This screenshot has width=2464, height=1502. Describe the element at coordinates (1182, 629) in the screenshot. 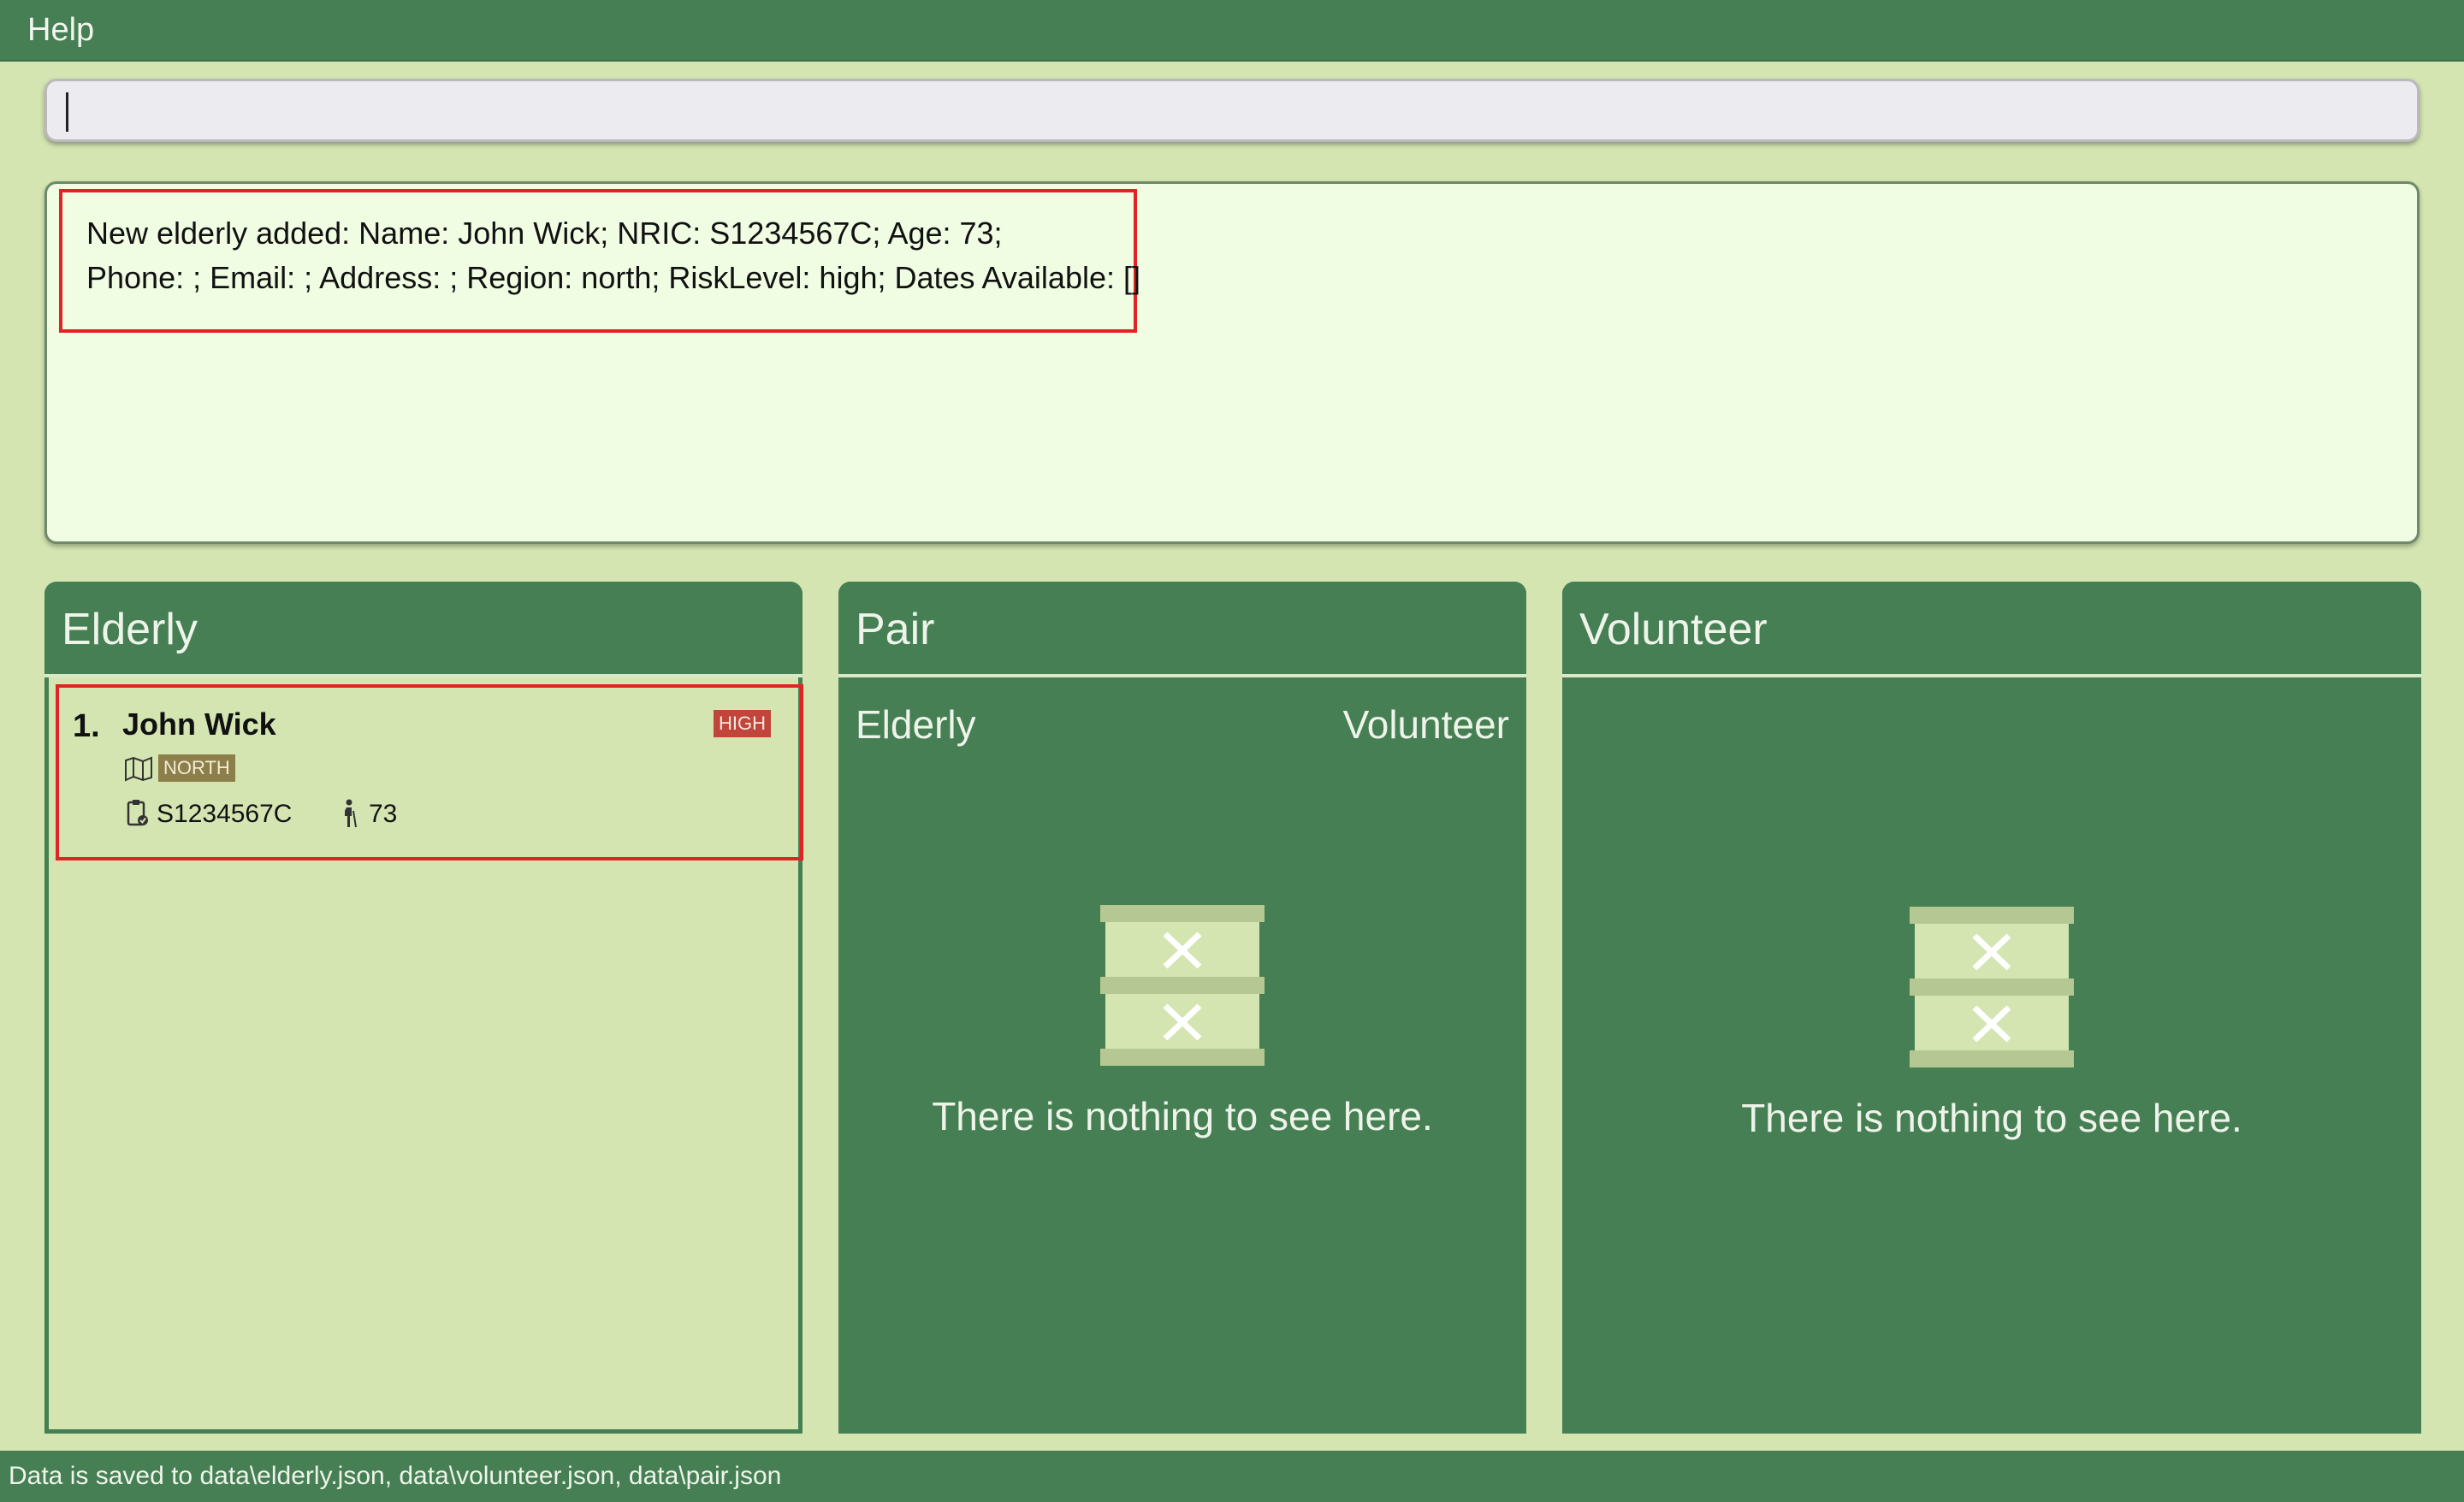

I see `pair-panel-header: Pair` at that location.